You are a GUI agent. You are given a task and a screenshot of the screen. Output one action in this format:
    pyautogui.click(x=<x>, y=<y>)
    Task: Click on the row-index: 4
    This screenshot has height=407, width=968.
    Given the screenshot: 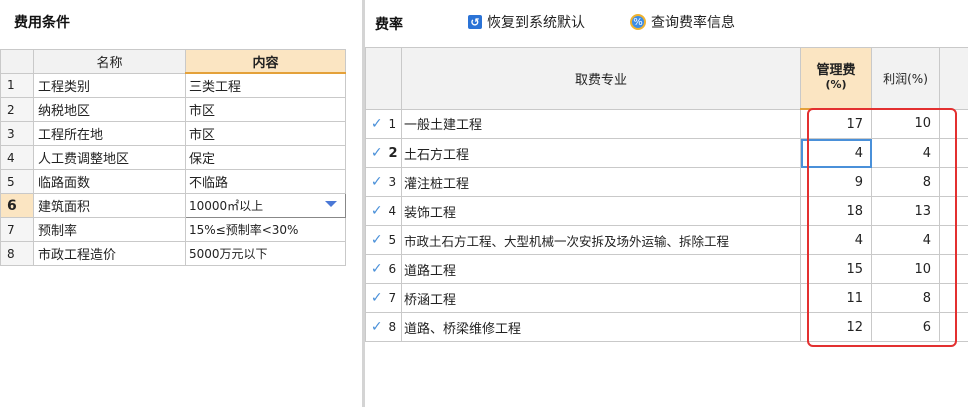 What is the action you would take?
    pyautogui.click(x=17, y=157)
    